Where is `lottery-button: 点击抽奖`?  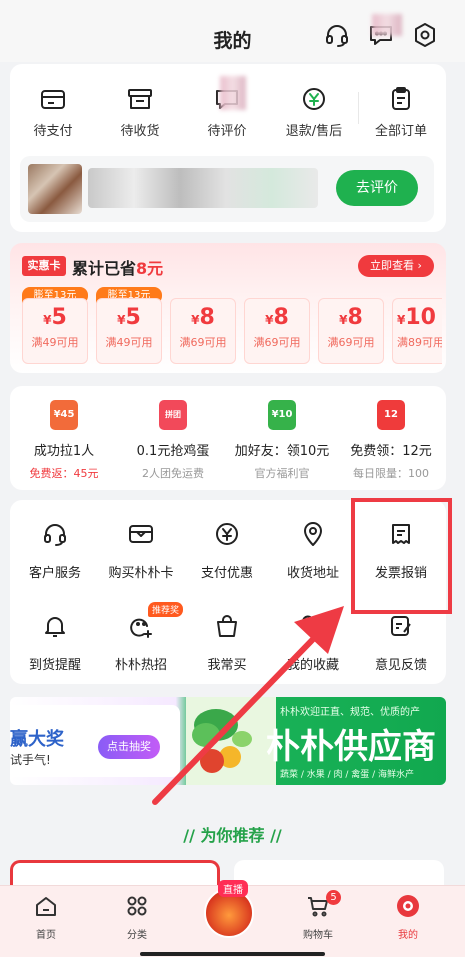
lottery-button: 点击抽奖 is located at coordinates (129, 747).